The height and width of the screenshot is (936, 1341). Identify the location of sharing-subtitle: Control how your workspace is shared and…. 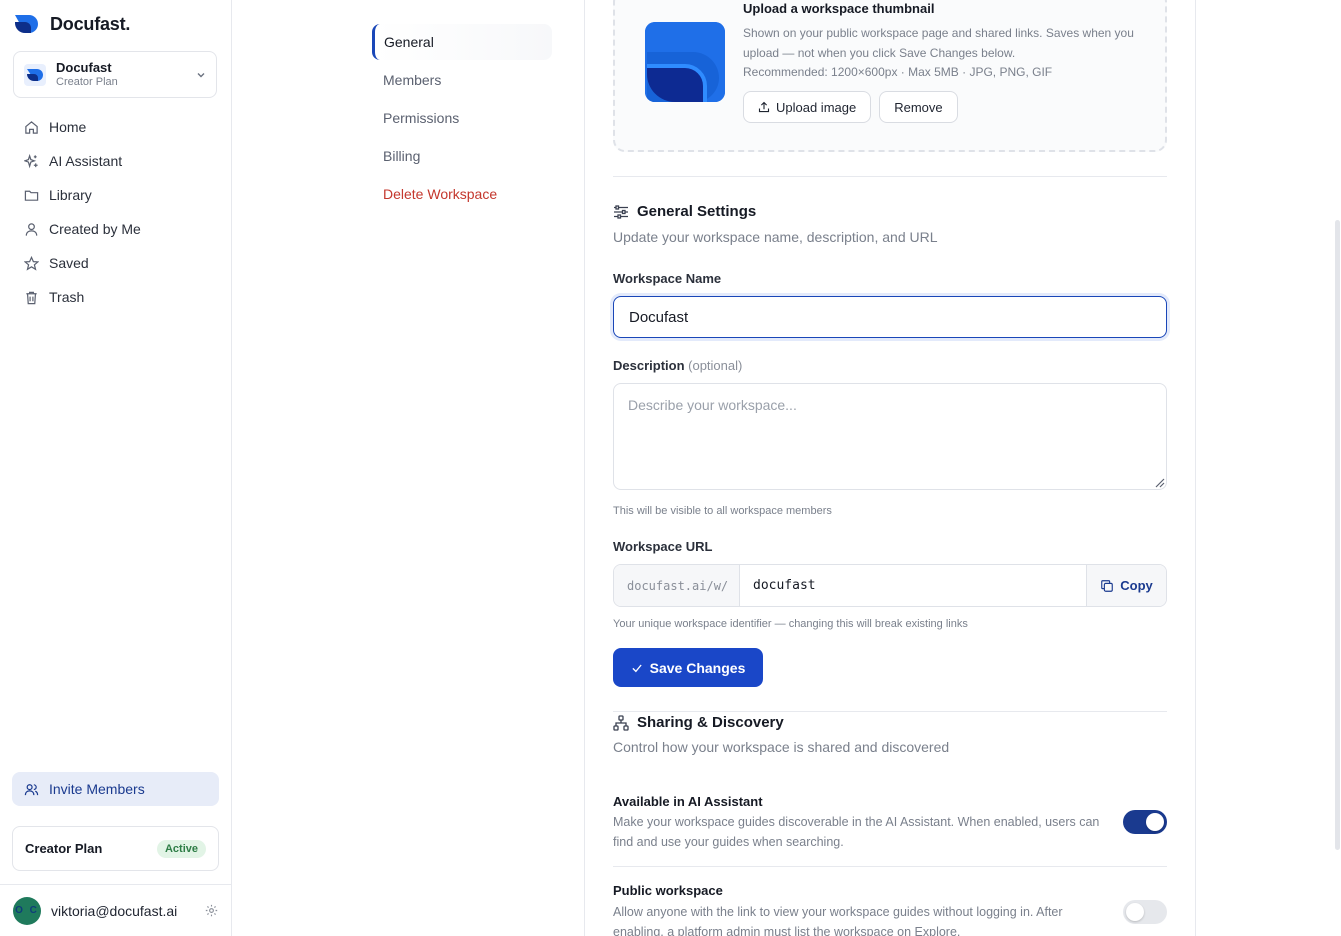
(781, 747).